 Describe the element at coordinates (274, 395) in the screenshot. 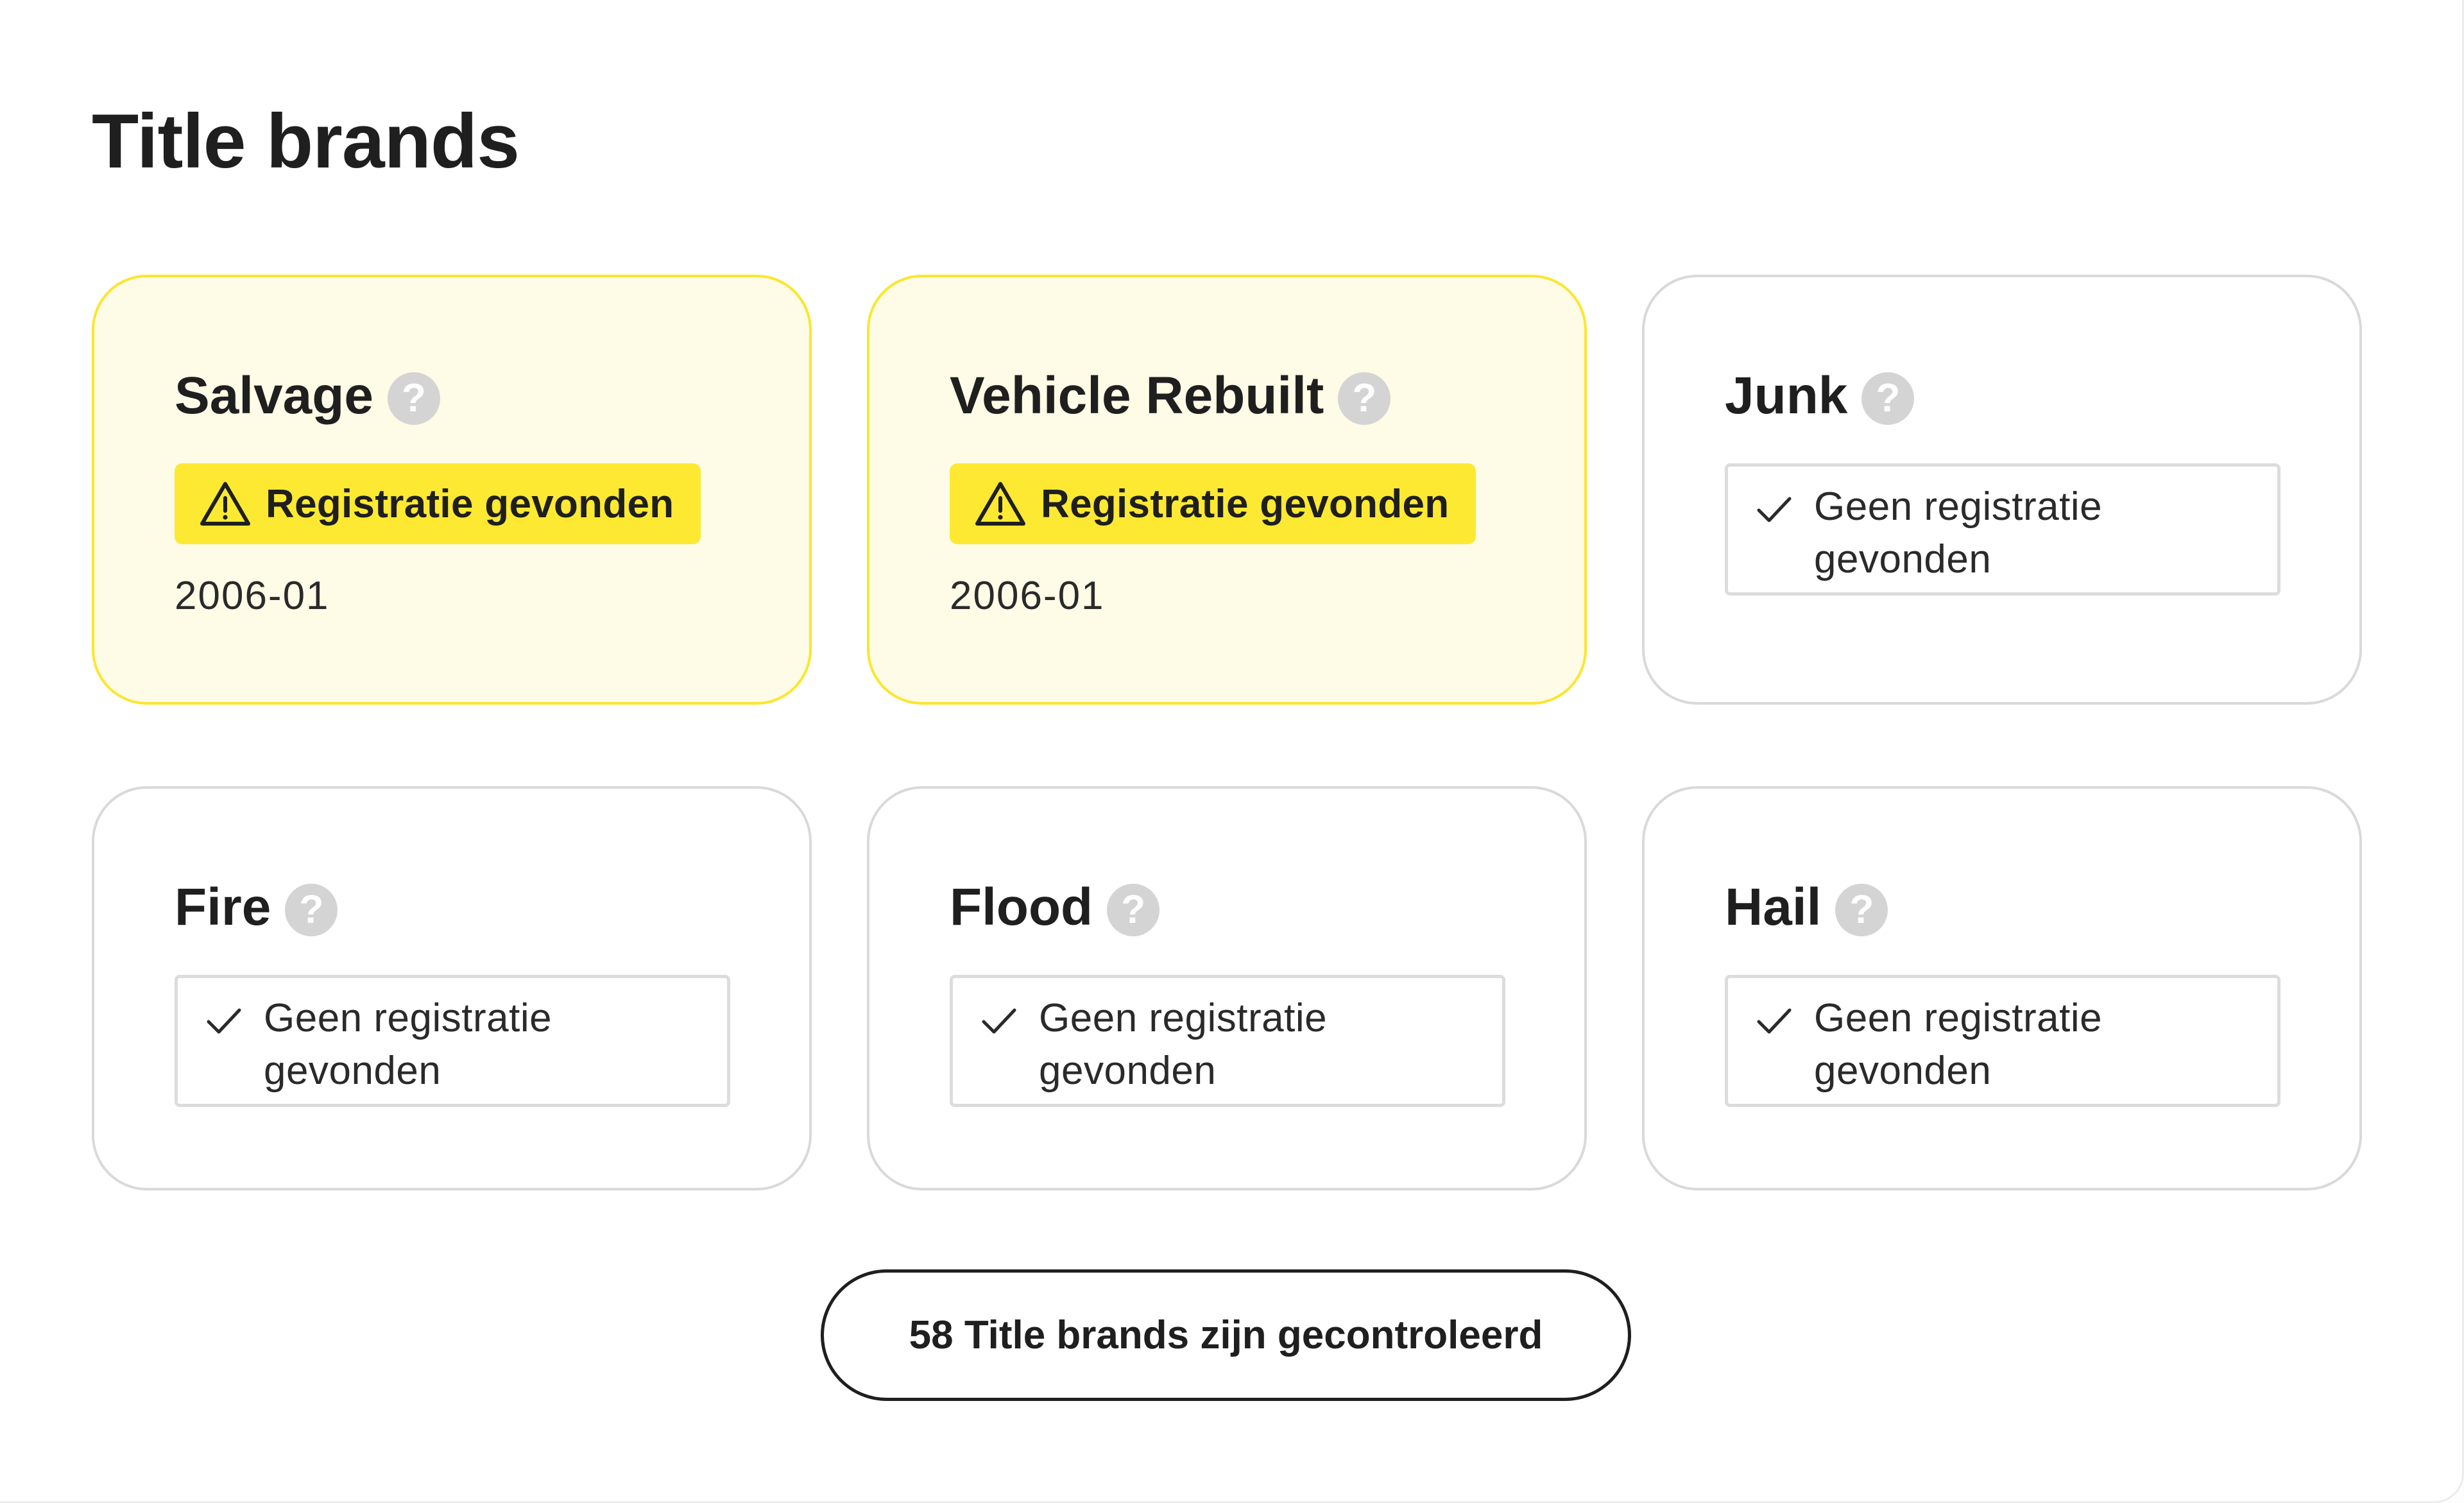

I see `card-title: Salvage` at that location.